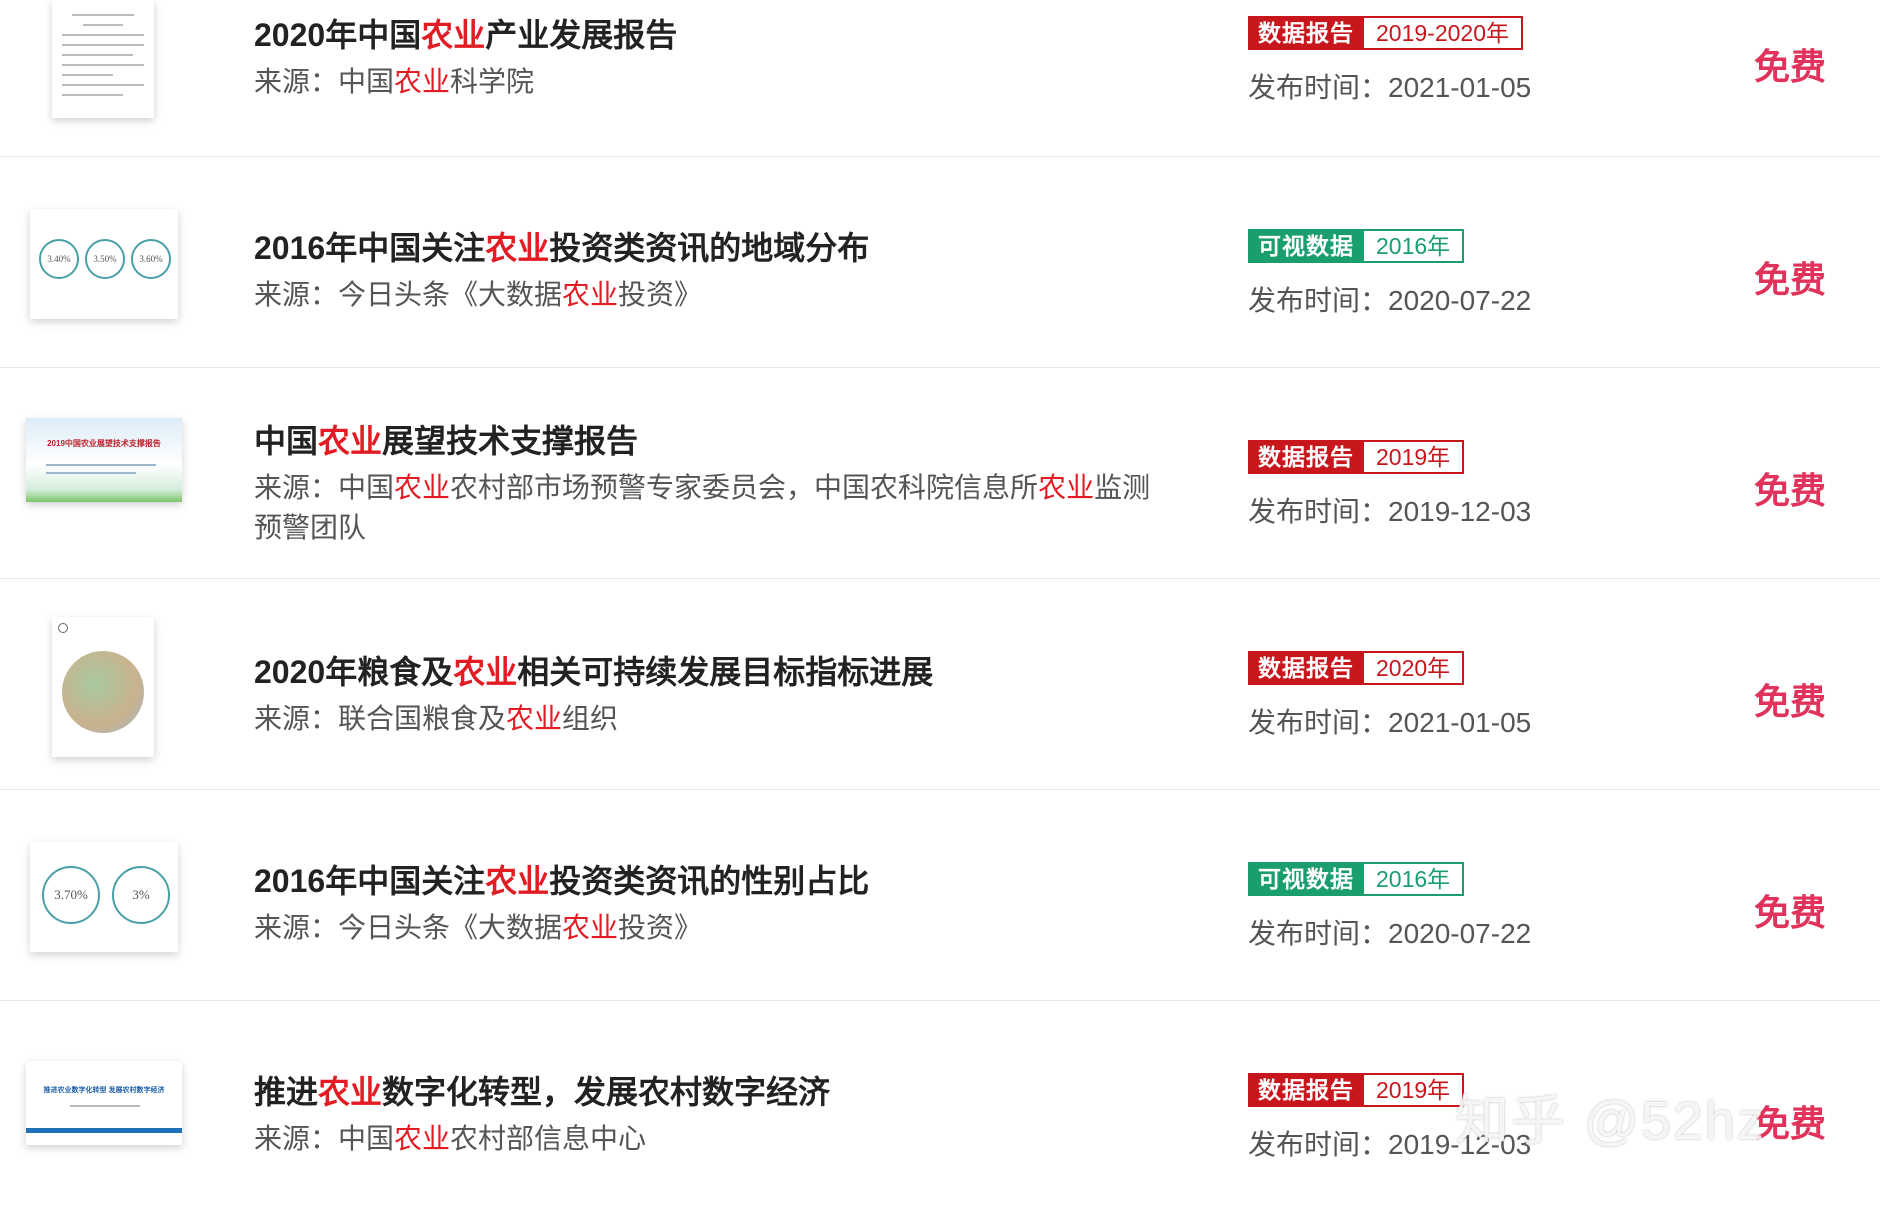  What do you see at coordinates (702, 507) in the screenshot?
I see `item-source: 来源：中国农业农村部市场预警专家委员会，中国农科院信息所农业监测预警团队` at bounding box center [702, 507].